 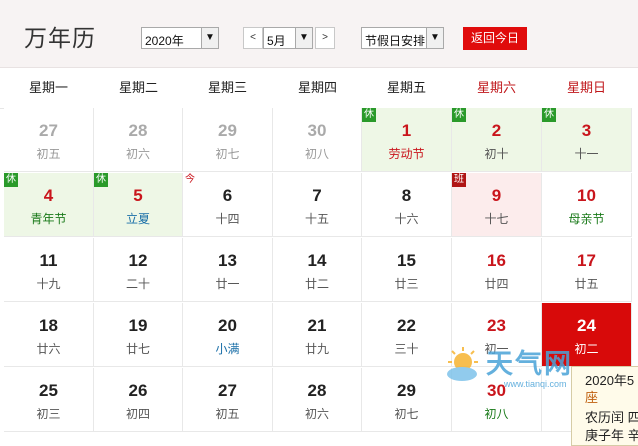 I want to click on weekday-header: 星期一 星期二 星期三 星期四 星期五 星期六 星期日, so click(x=316, y=88).